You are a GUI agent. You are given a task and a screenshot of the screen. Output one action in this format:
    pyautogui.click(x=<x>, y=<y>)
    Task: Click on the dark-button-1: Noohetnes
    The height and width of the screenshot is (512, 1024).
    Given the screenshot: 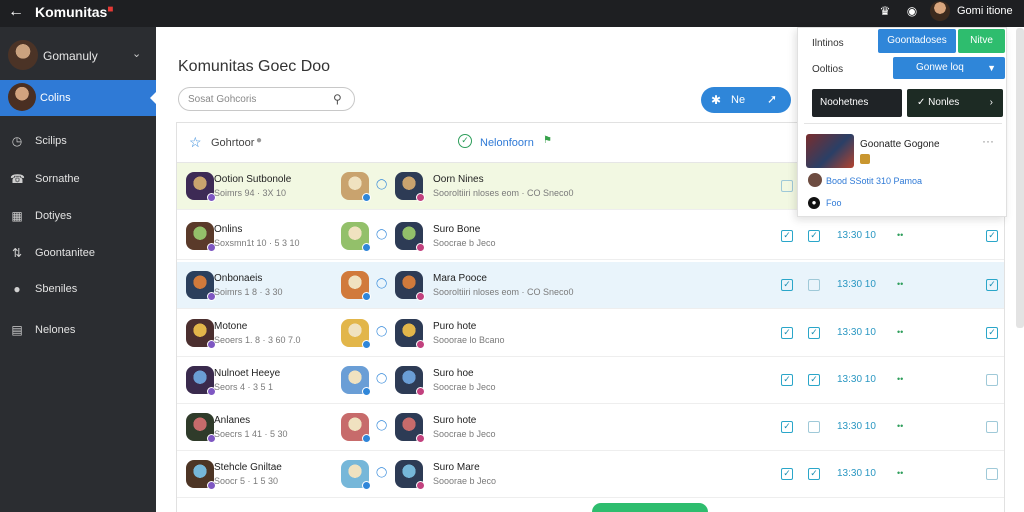 What is the action you would take?
    pyautogui.click(x=857, y=103)
    